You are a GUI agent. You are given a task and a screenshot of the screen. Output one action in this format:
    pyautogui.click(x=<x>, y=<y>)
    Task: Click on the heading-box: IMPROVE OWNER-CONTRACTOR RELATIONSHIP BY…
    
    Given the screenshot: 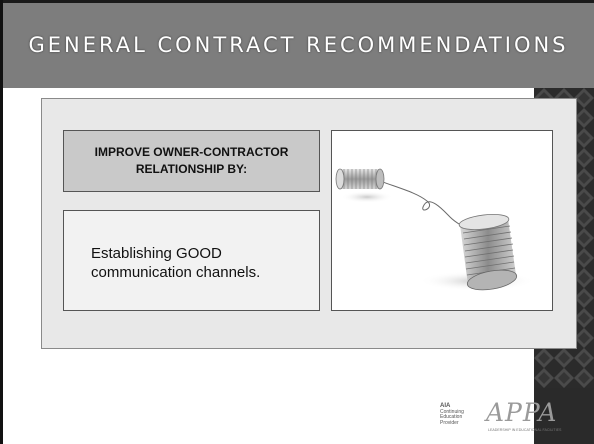 What is the action you would take?
    pyautogui.click(x=191, y=161)
    